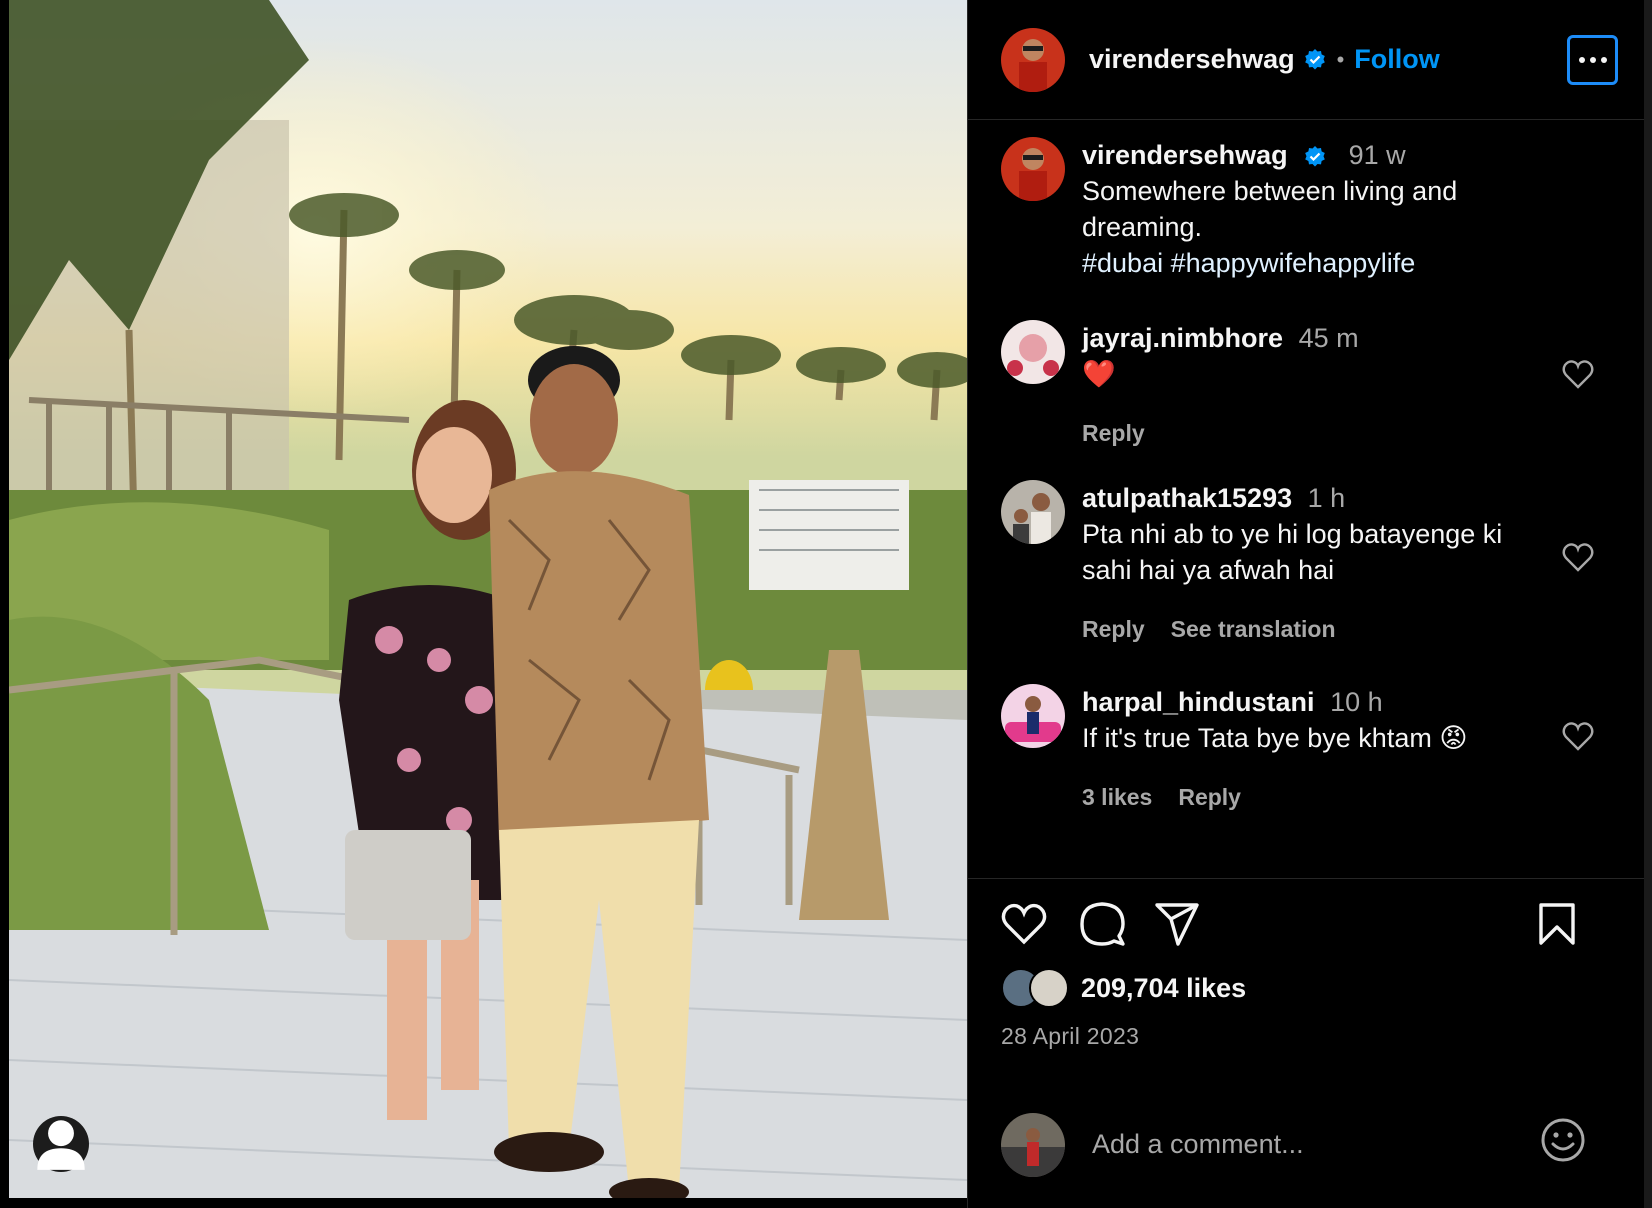 Image resolution: width=1652 pixels, height=1208 pixels. What do you see at coordinates (1187, 498) in the screenshot?
I see `comment-username: atulpathak15293` at bounding box center [1187, 498].